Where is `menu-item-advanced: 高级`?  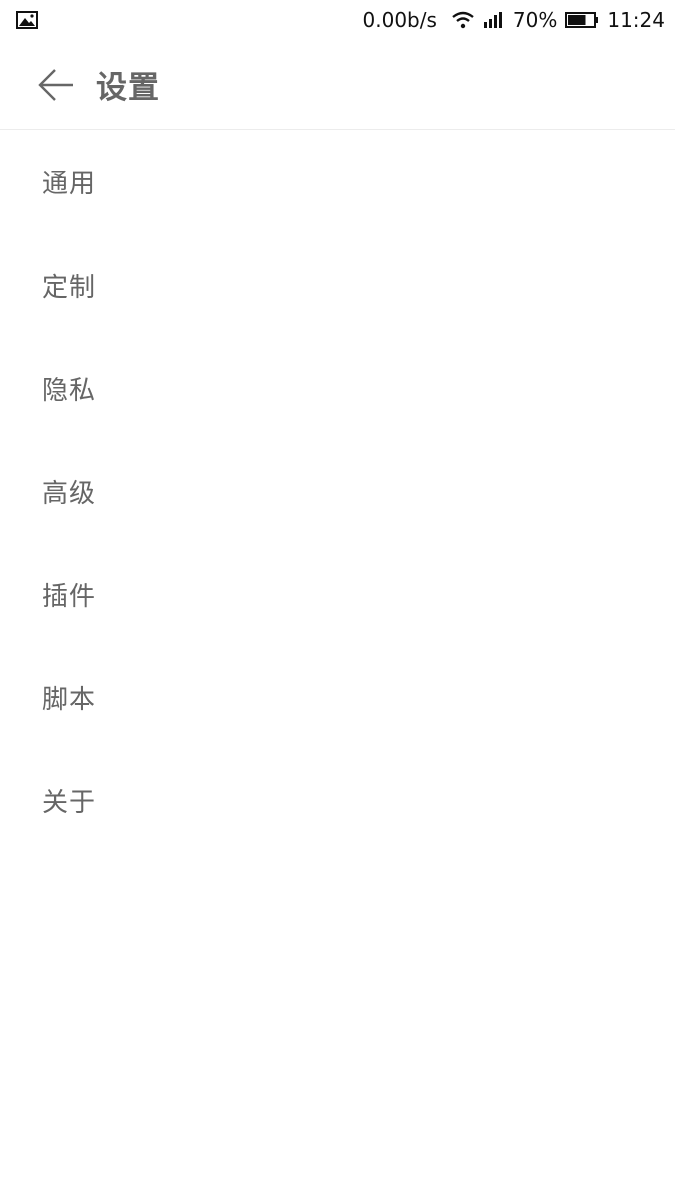
menu-item-advanced: 高级 is located at coordinates (337, 491).